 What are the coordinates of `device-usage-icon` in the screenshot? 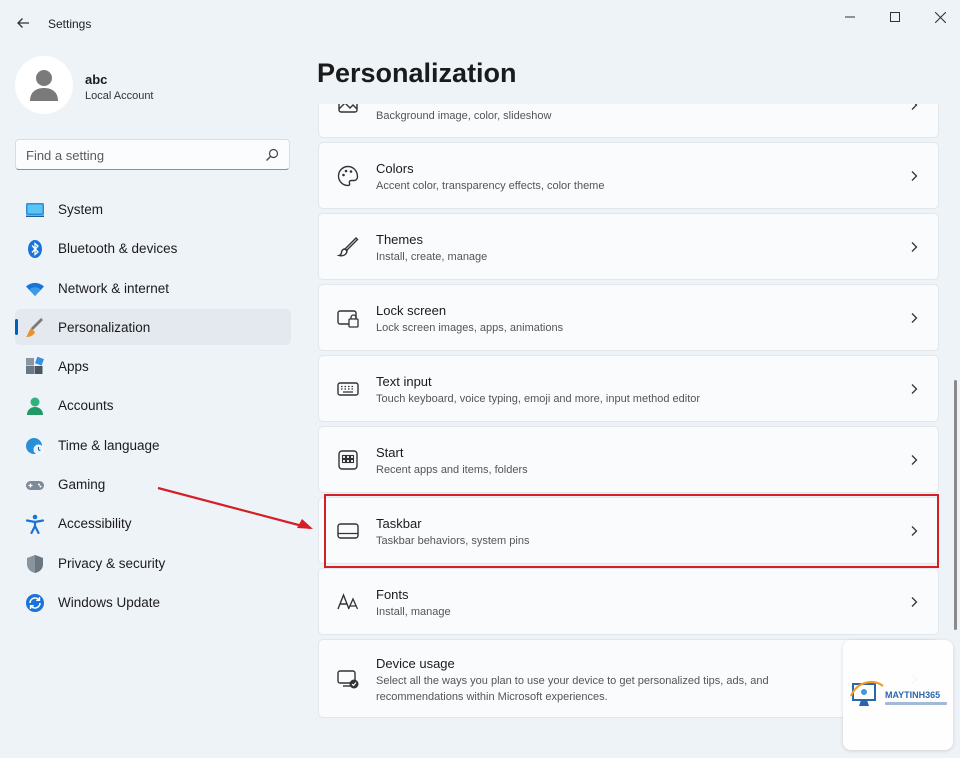 It's located at (348, 679).